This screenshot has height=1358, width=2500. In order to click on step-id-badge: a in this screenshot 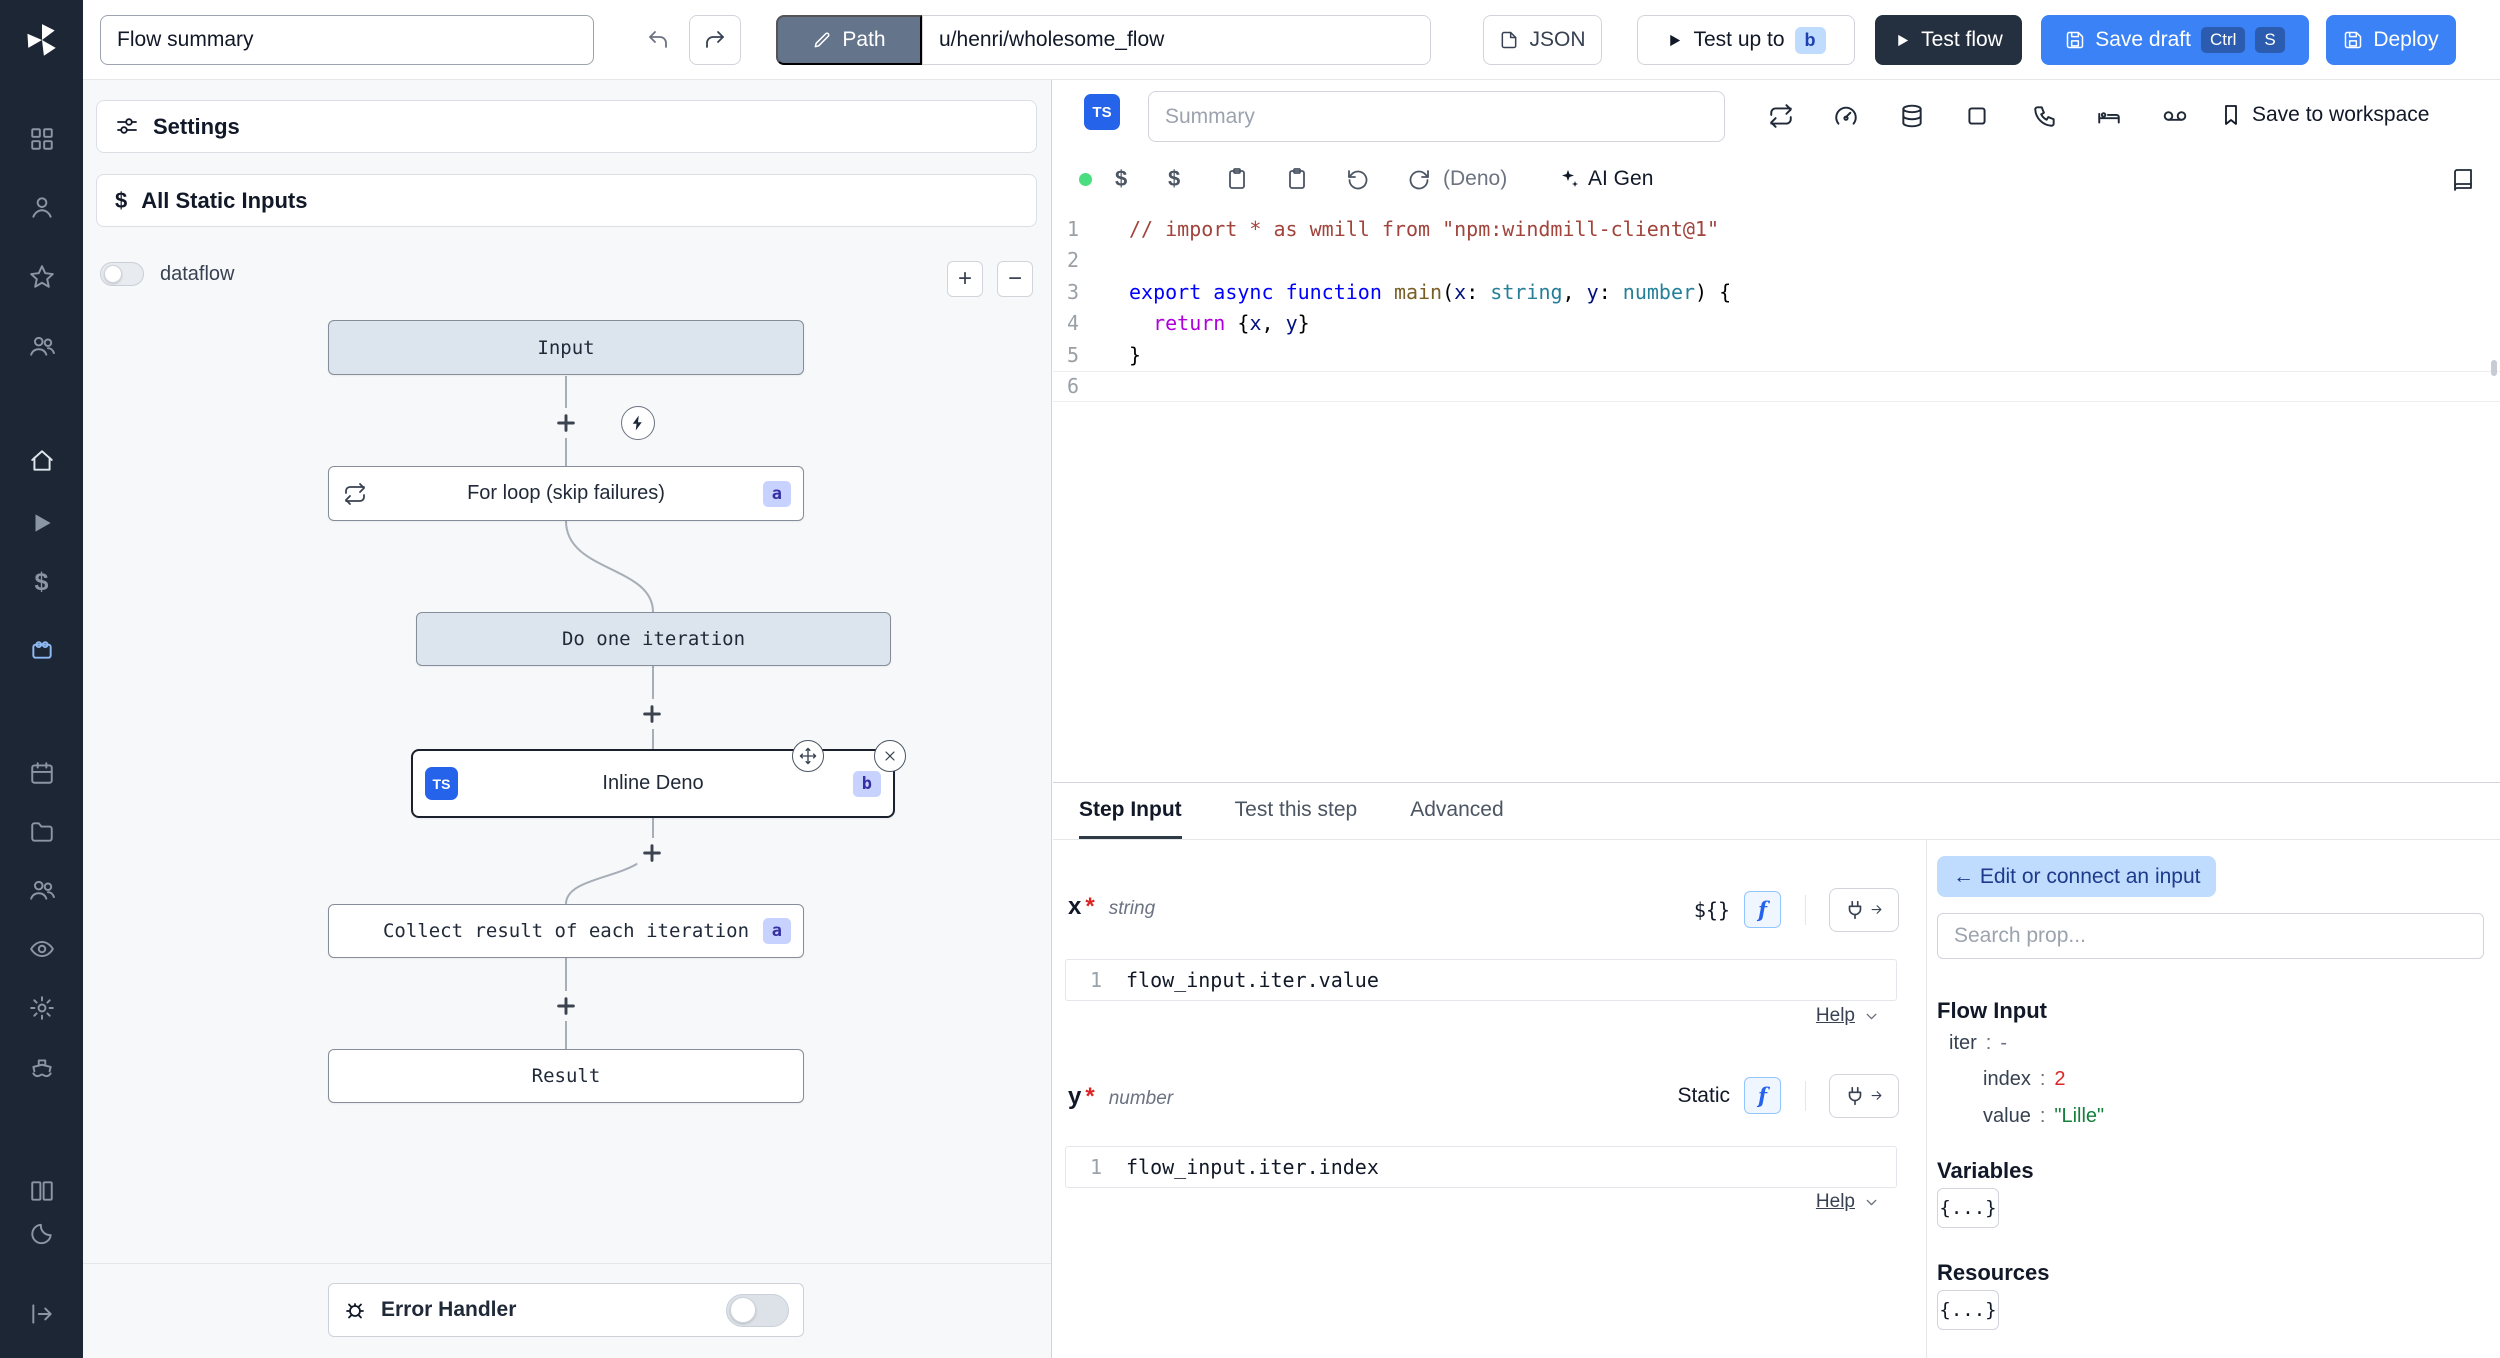, I will do `click(776, 493)`.